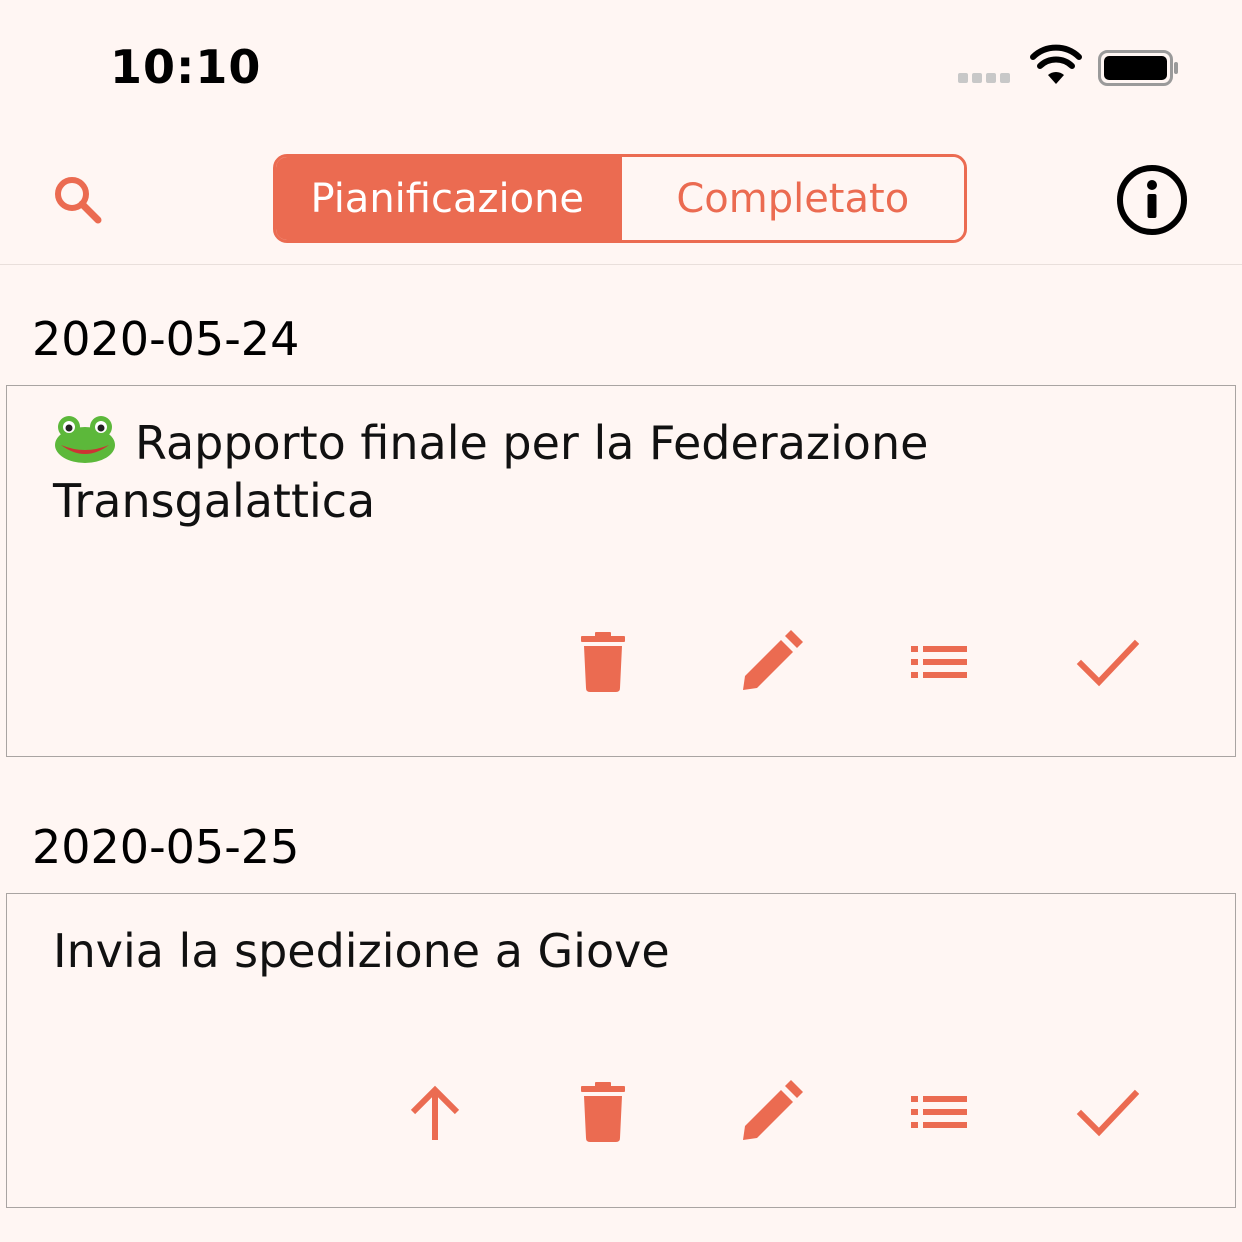  What do you see at coordinates (1138, 68) in the screenshot?
I see `battery-icon` at bounding box center [1138, 68].